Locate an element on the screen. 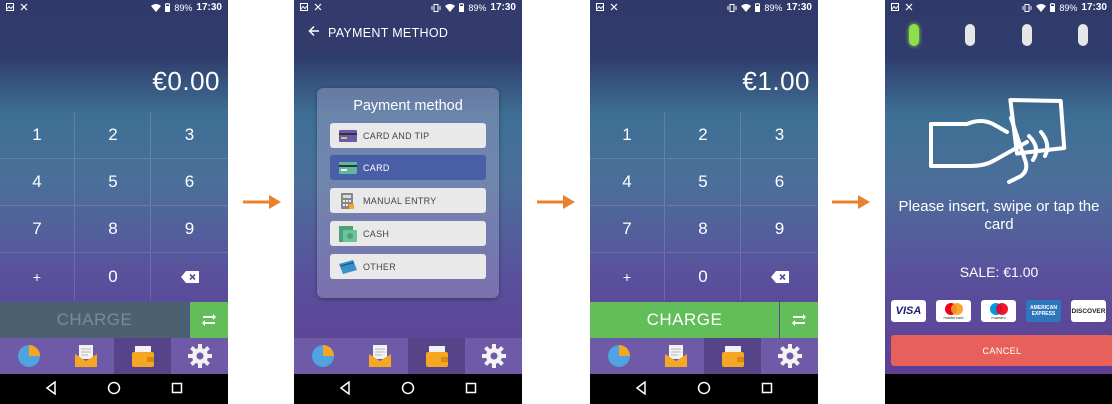 Image resolution: width=1112 pixels, height=404 pixels. maestro-logo: maestro is located at coordinates (998, 311).